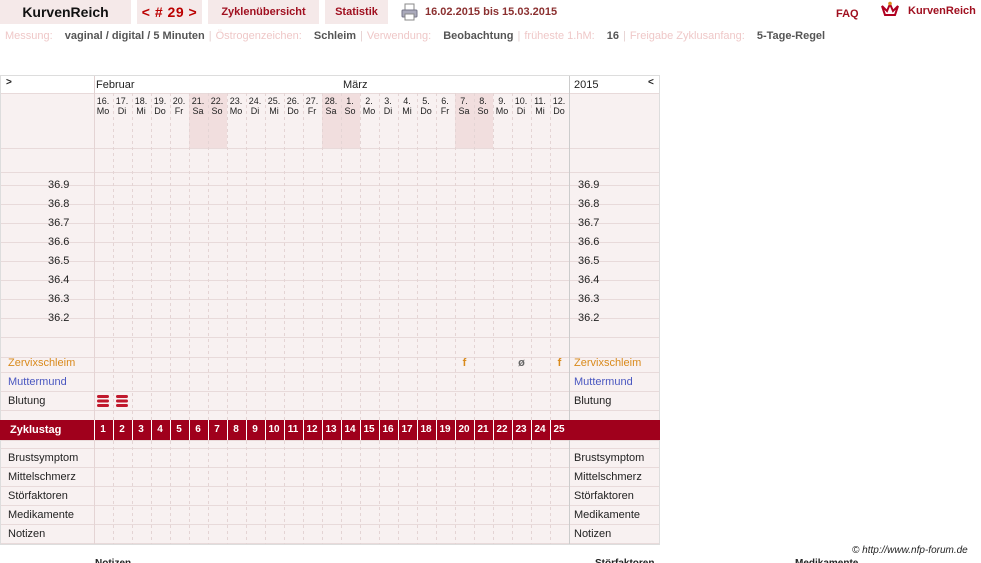 The image size is (981, 563). I want to click on temperature-label-right: 36.3, so click(589, 299).